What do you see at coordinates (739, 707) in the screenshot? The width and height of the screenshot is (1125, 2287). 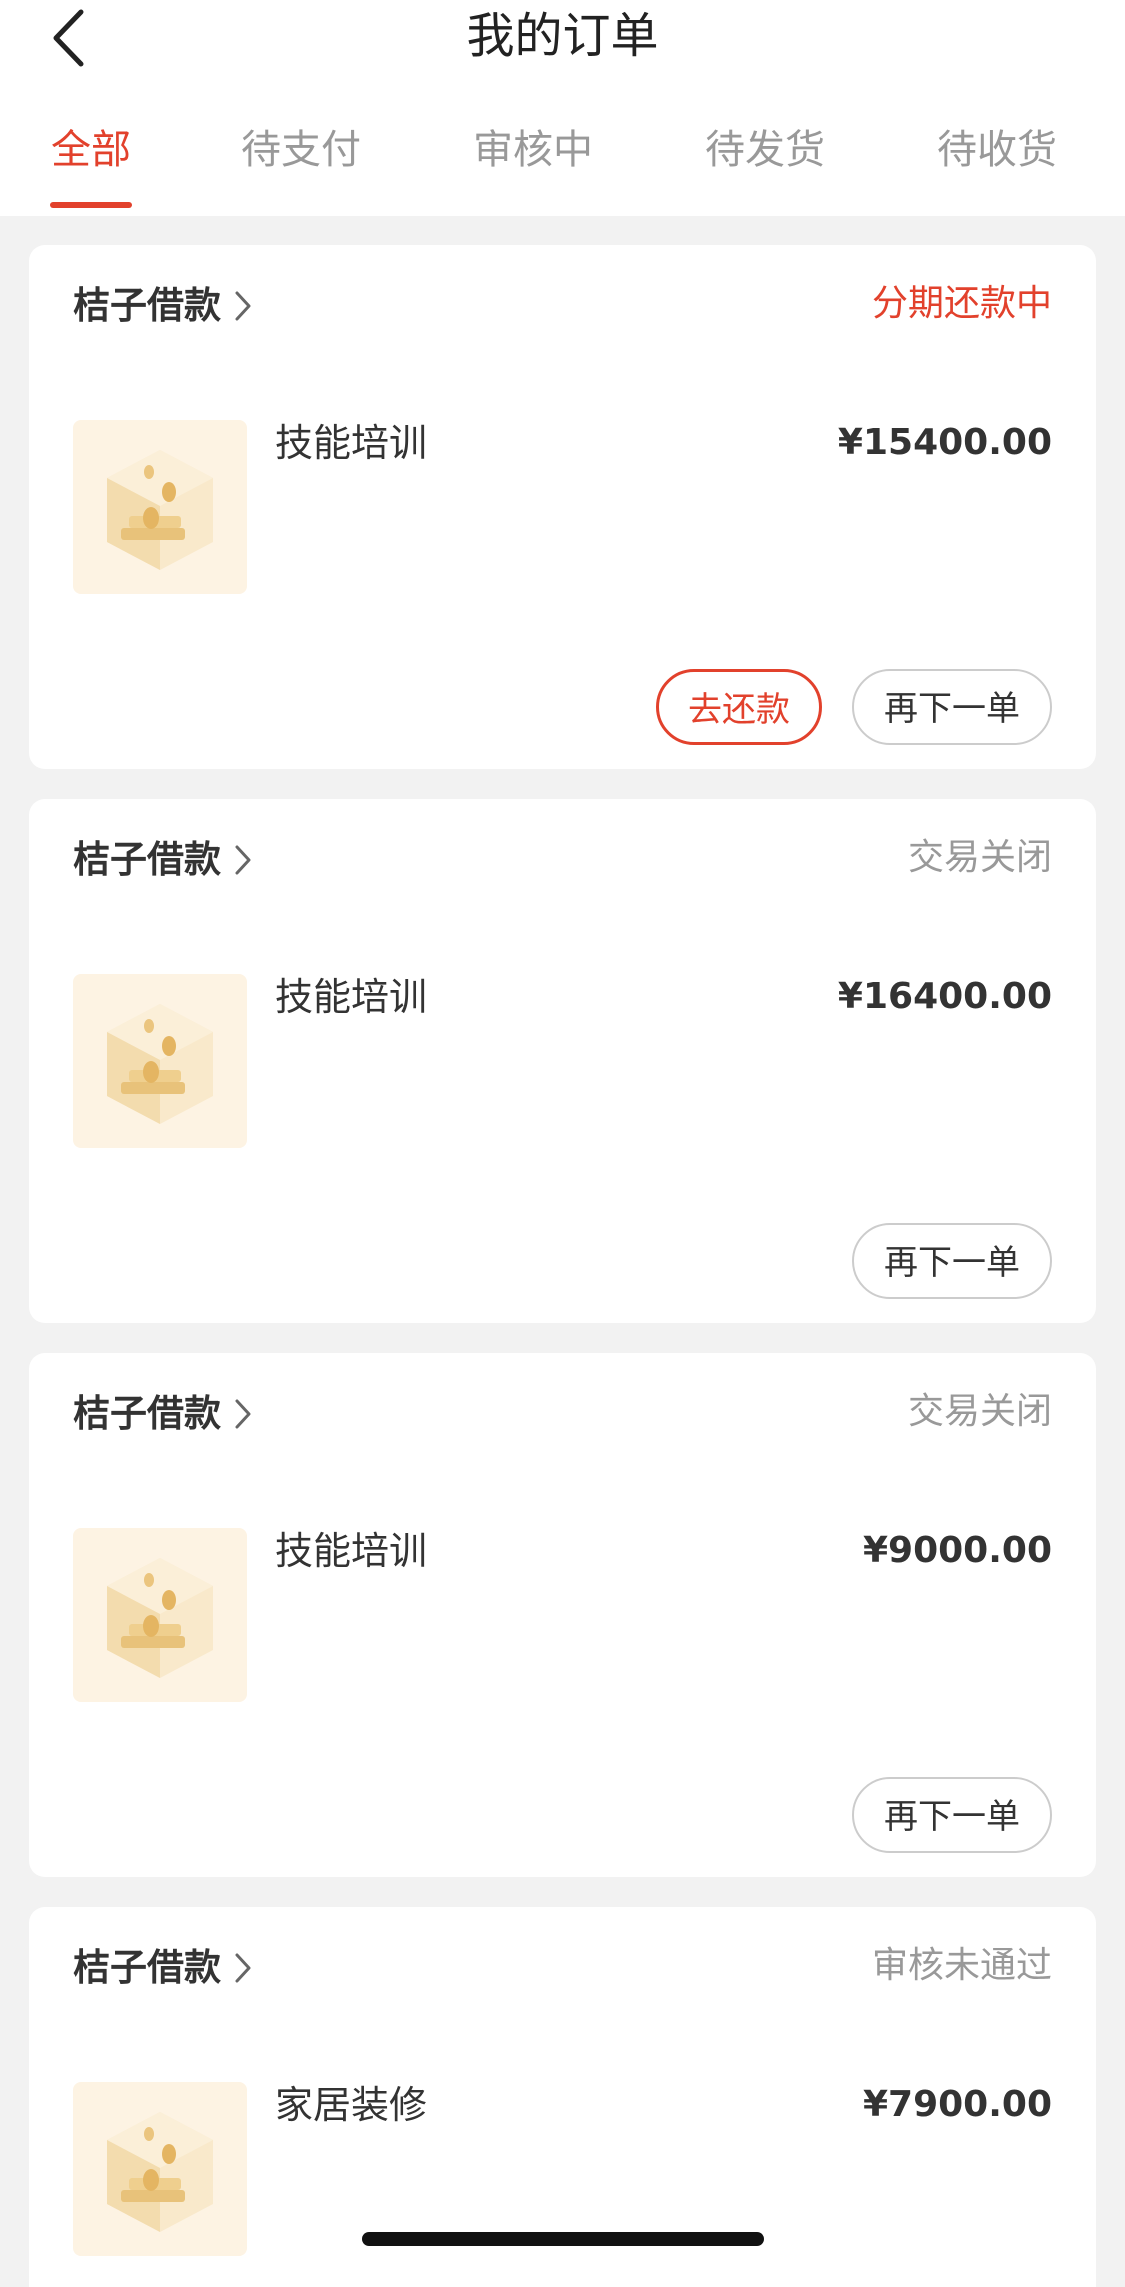 I see `repay-button: 去还款` at bounding box center [739, 707].